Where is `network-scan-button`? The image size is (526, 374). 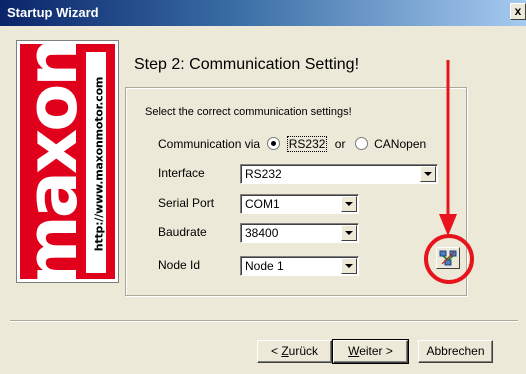 network-scan-button is located at coordinates (448, 258).